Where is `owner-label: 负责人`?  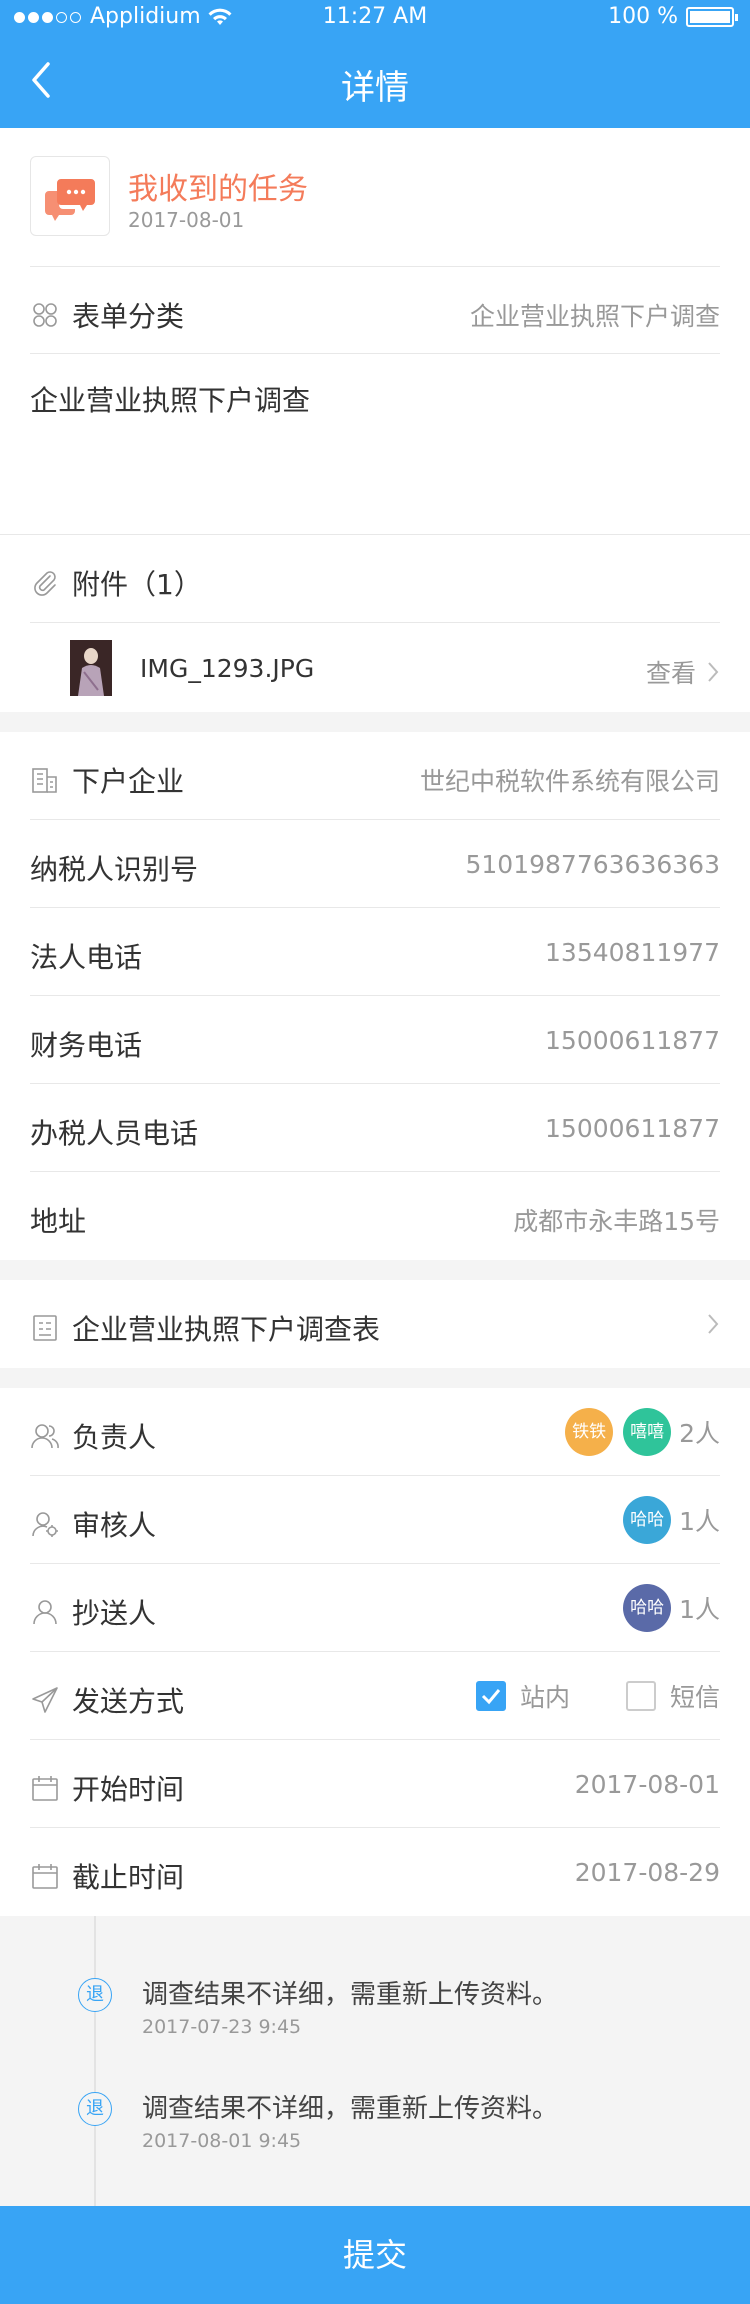 owner-label: 负责人 is located at coordinates (114, 1437).